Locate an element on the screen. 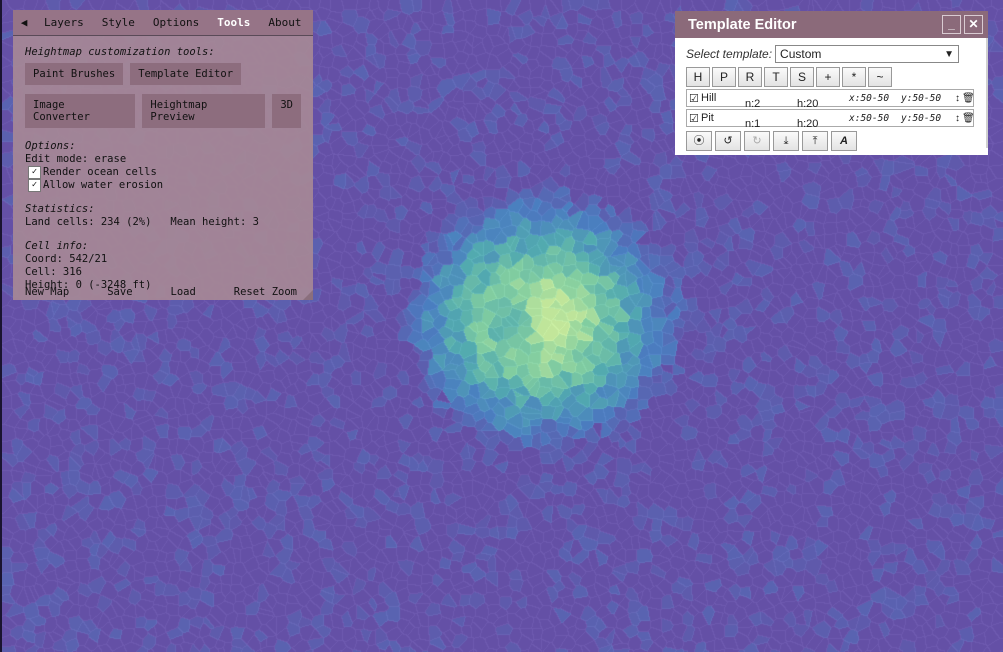 Image resolution: width=1003 pixels, height=652 pixels. add-pit-button: P is located at coordinates (724, 77).